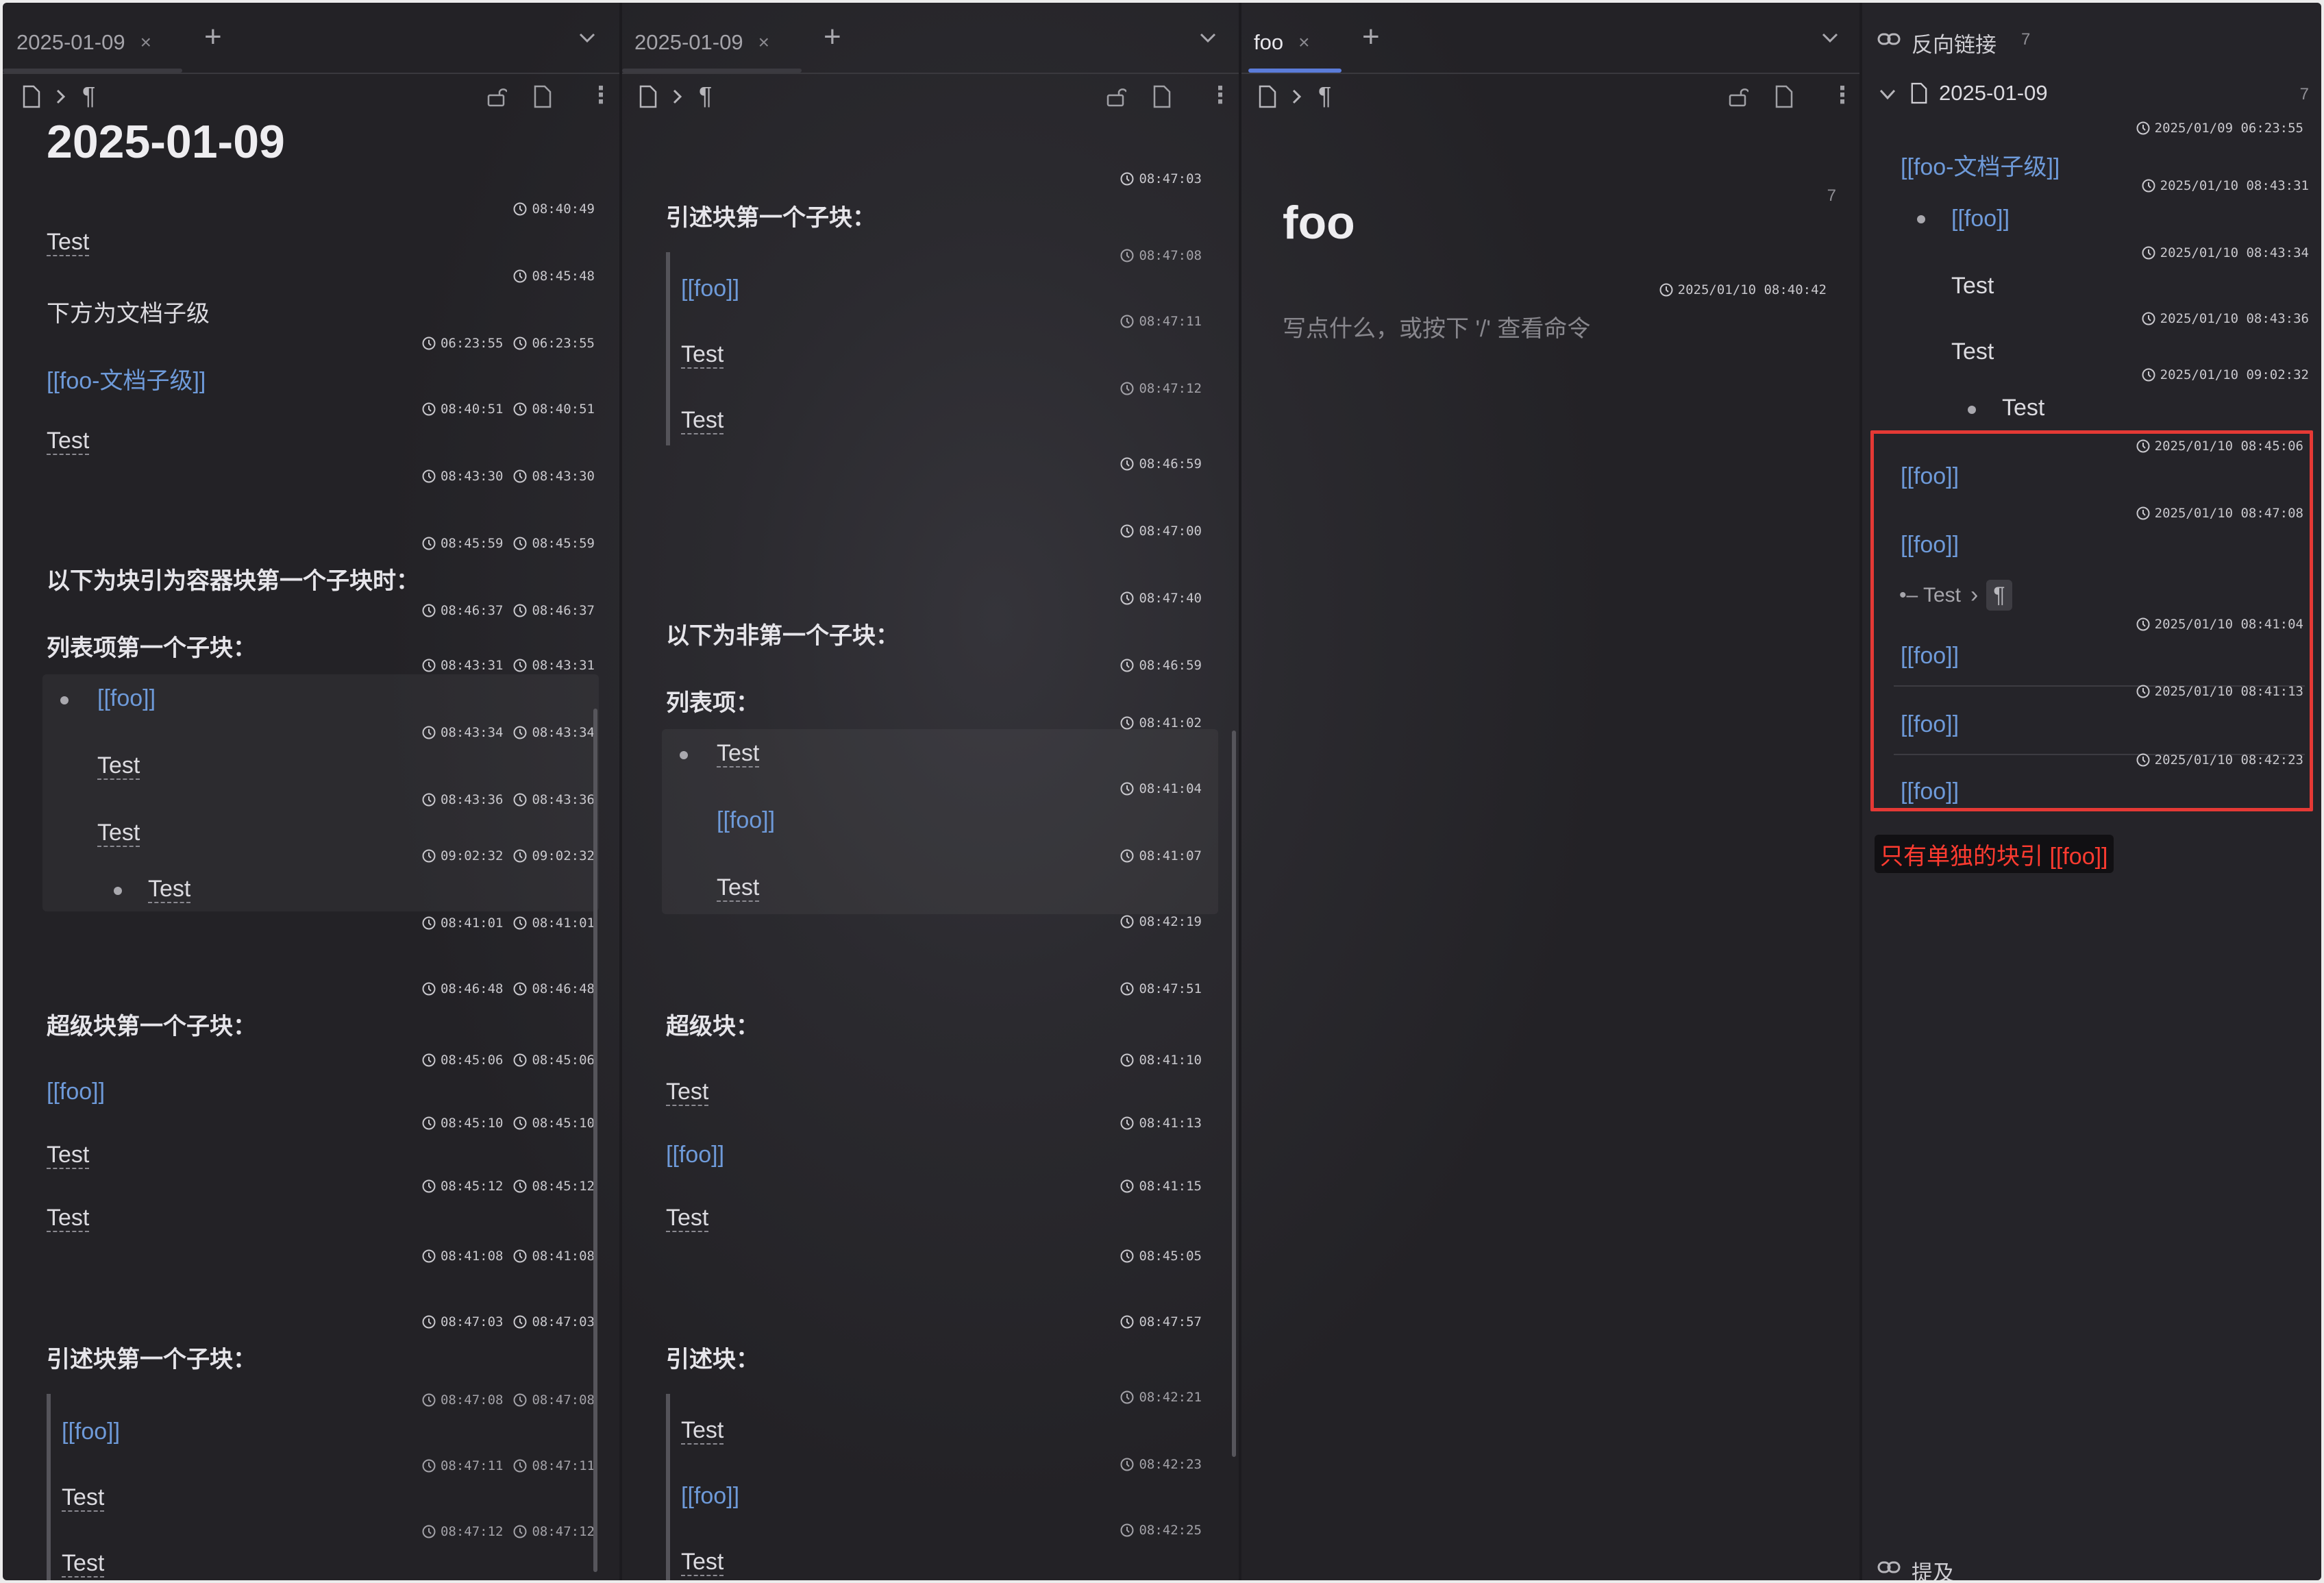 The image size is (2324, 1583). Describe the element at coordinates (1993, 93) in the screenshot. I see `backlink-doc-title: 2025-01-09` at that location.